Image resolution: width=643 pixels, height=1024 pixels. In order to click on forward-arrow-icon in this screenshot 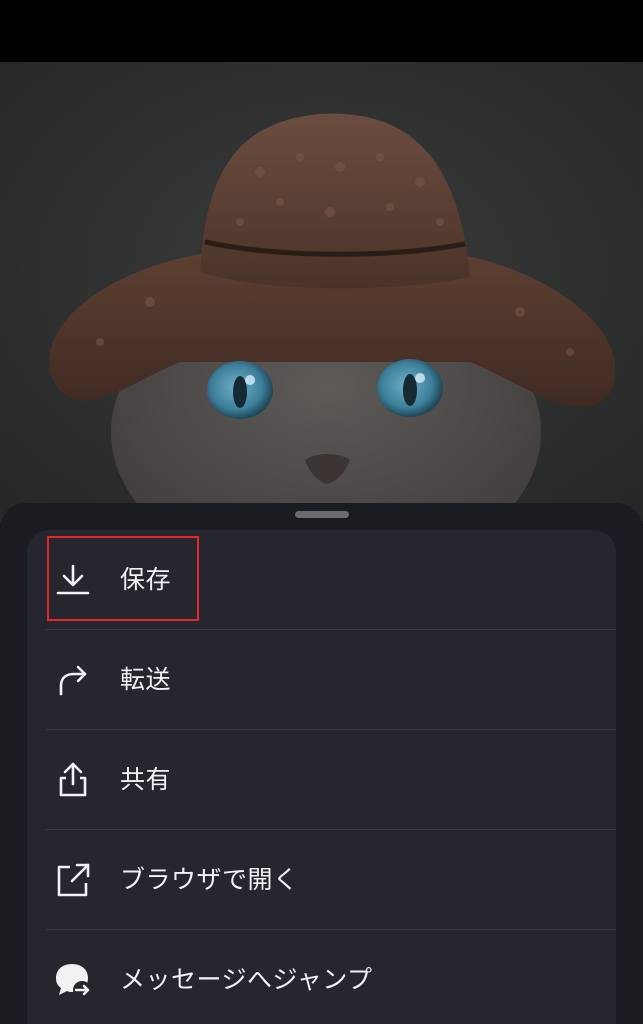, I will do `click(73, 680)`.